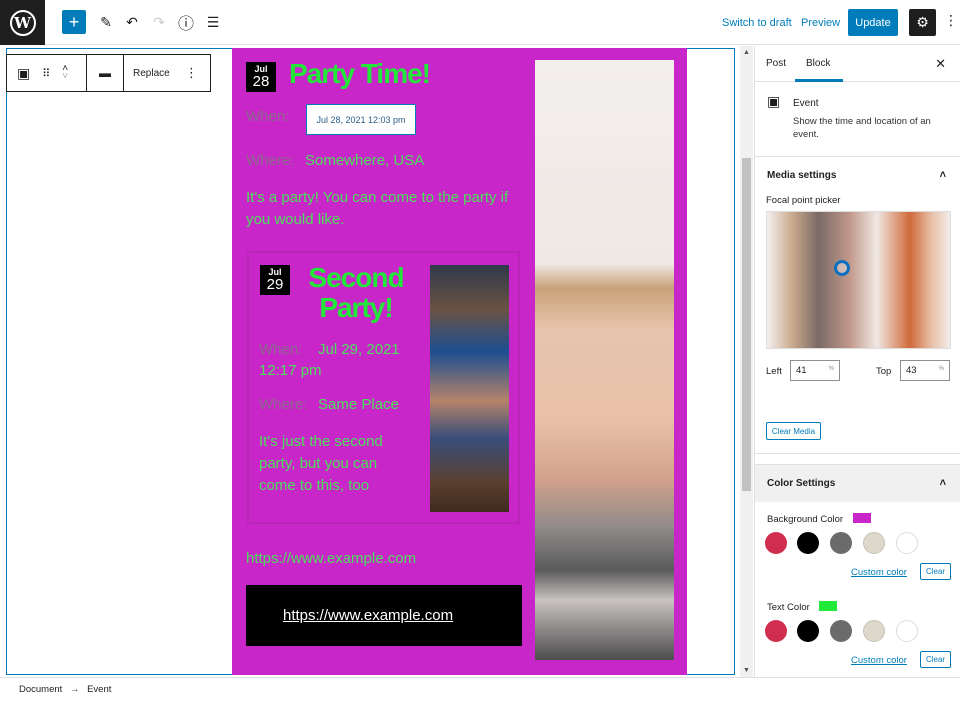 The image size is (960, 724). Describe the element at coordinates (359, 349) in the screenshot. I see `nested-when-date: Jul 29, 2021` at that location.